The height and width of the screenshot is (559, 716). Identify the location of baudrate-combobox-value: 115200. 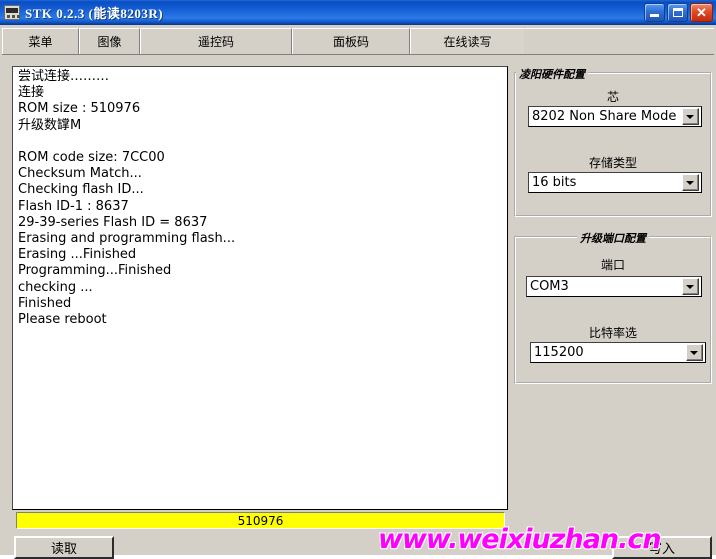
(559, 352).